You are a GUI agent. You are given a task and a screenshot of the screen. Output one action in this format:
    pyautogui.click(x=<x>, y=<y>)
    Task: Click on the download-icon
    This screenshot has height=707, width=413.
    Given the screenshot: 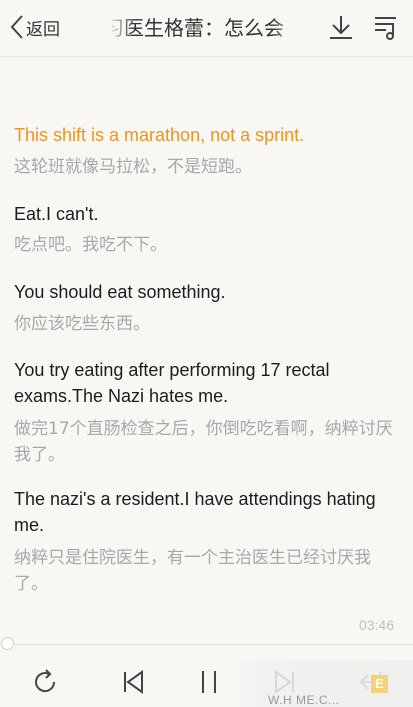 What is the action you would take?
    pyautogui.click(x=341, y=27)
    